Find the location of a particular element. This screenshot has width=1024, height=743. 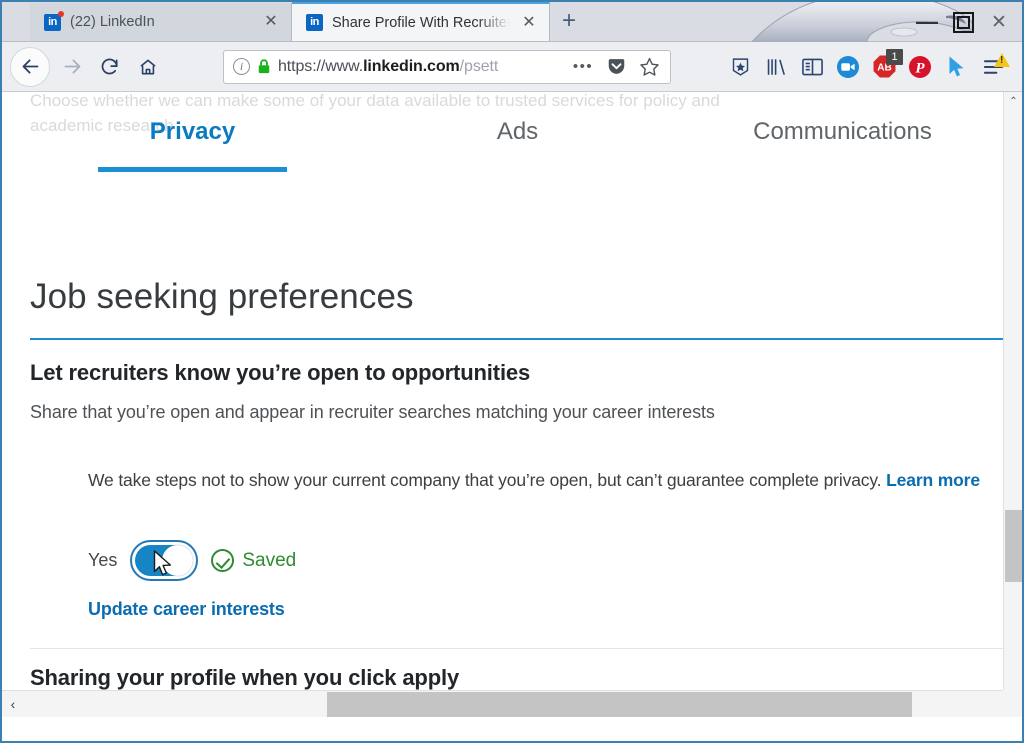

status-badge: Saved is located at coordinates (253, 560).